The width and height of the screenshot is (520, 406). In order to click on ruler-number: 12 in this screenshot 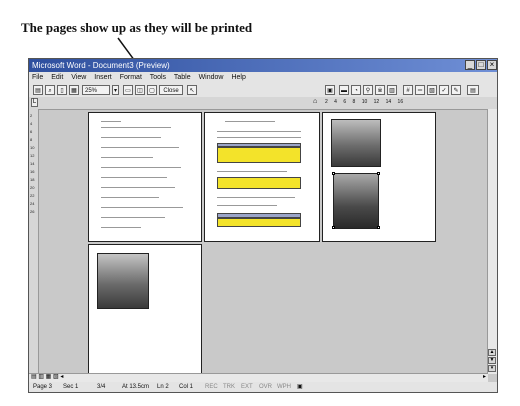, I will do `click(376, 102)`.